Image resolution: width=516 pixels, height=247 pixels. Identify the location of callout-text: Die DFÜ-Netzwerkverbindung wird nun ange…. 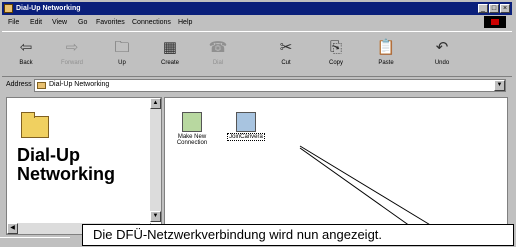
(238, 234).